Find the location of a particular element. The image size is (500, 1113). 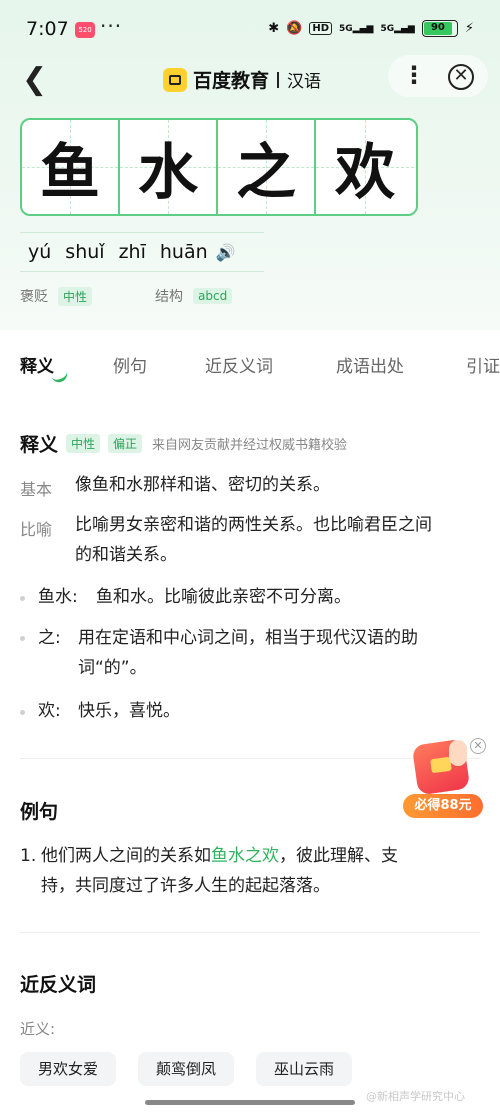

word-term: 鱼水: is located at coordinates (58, 597).